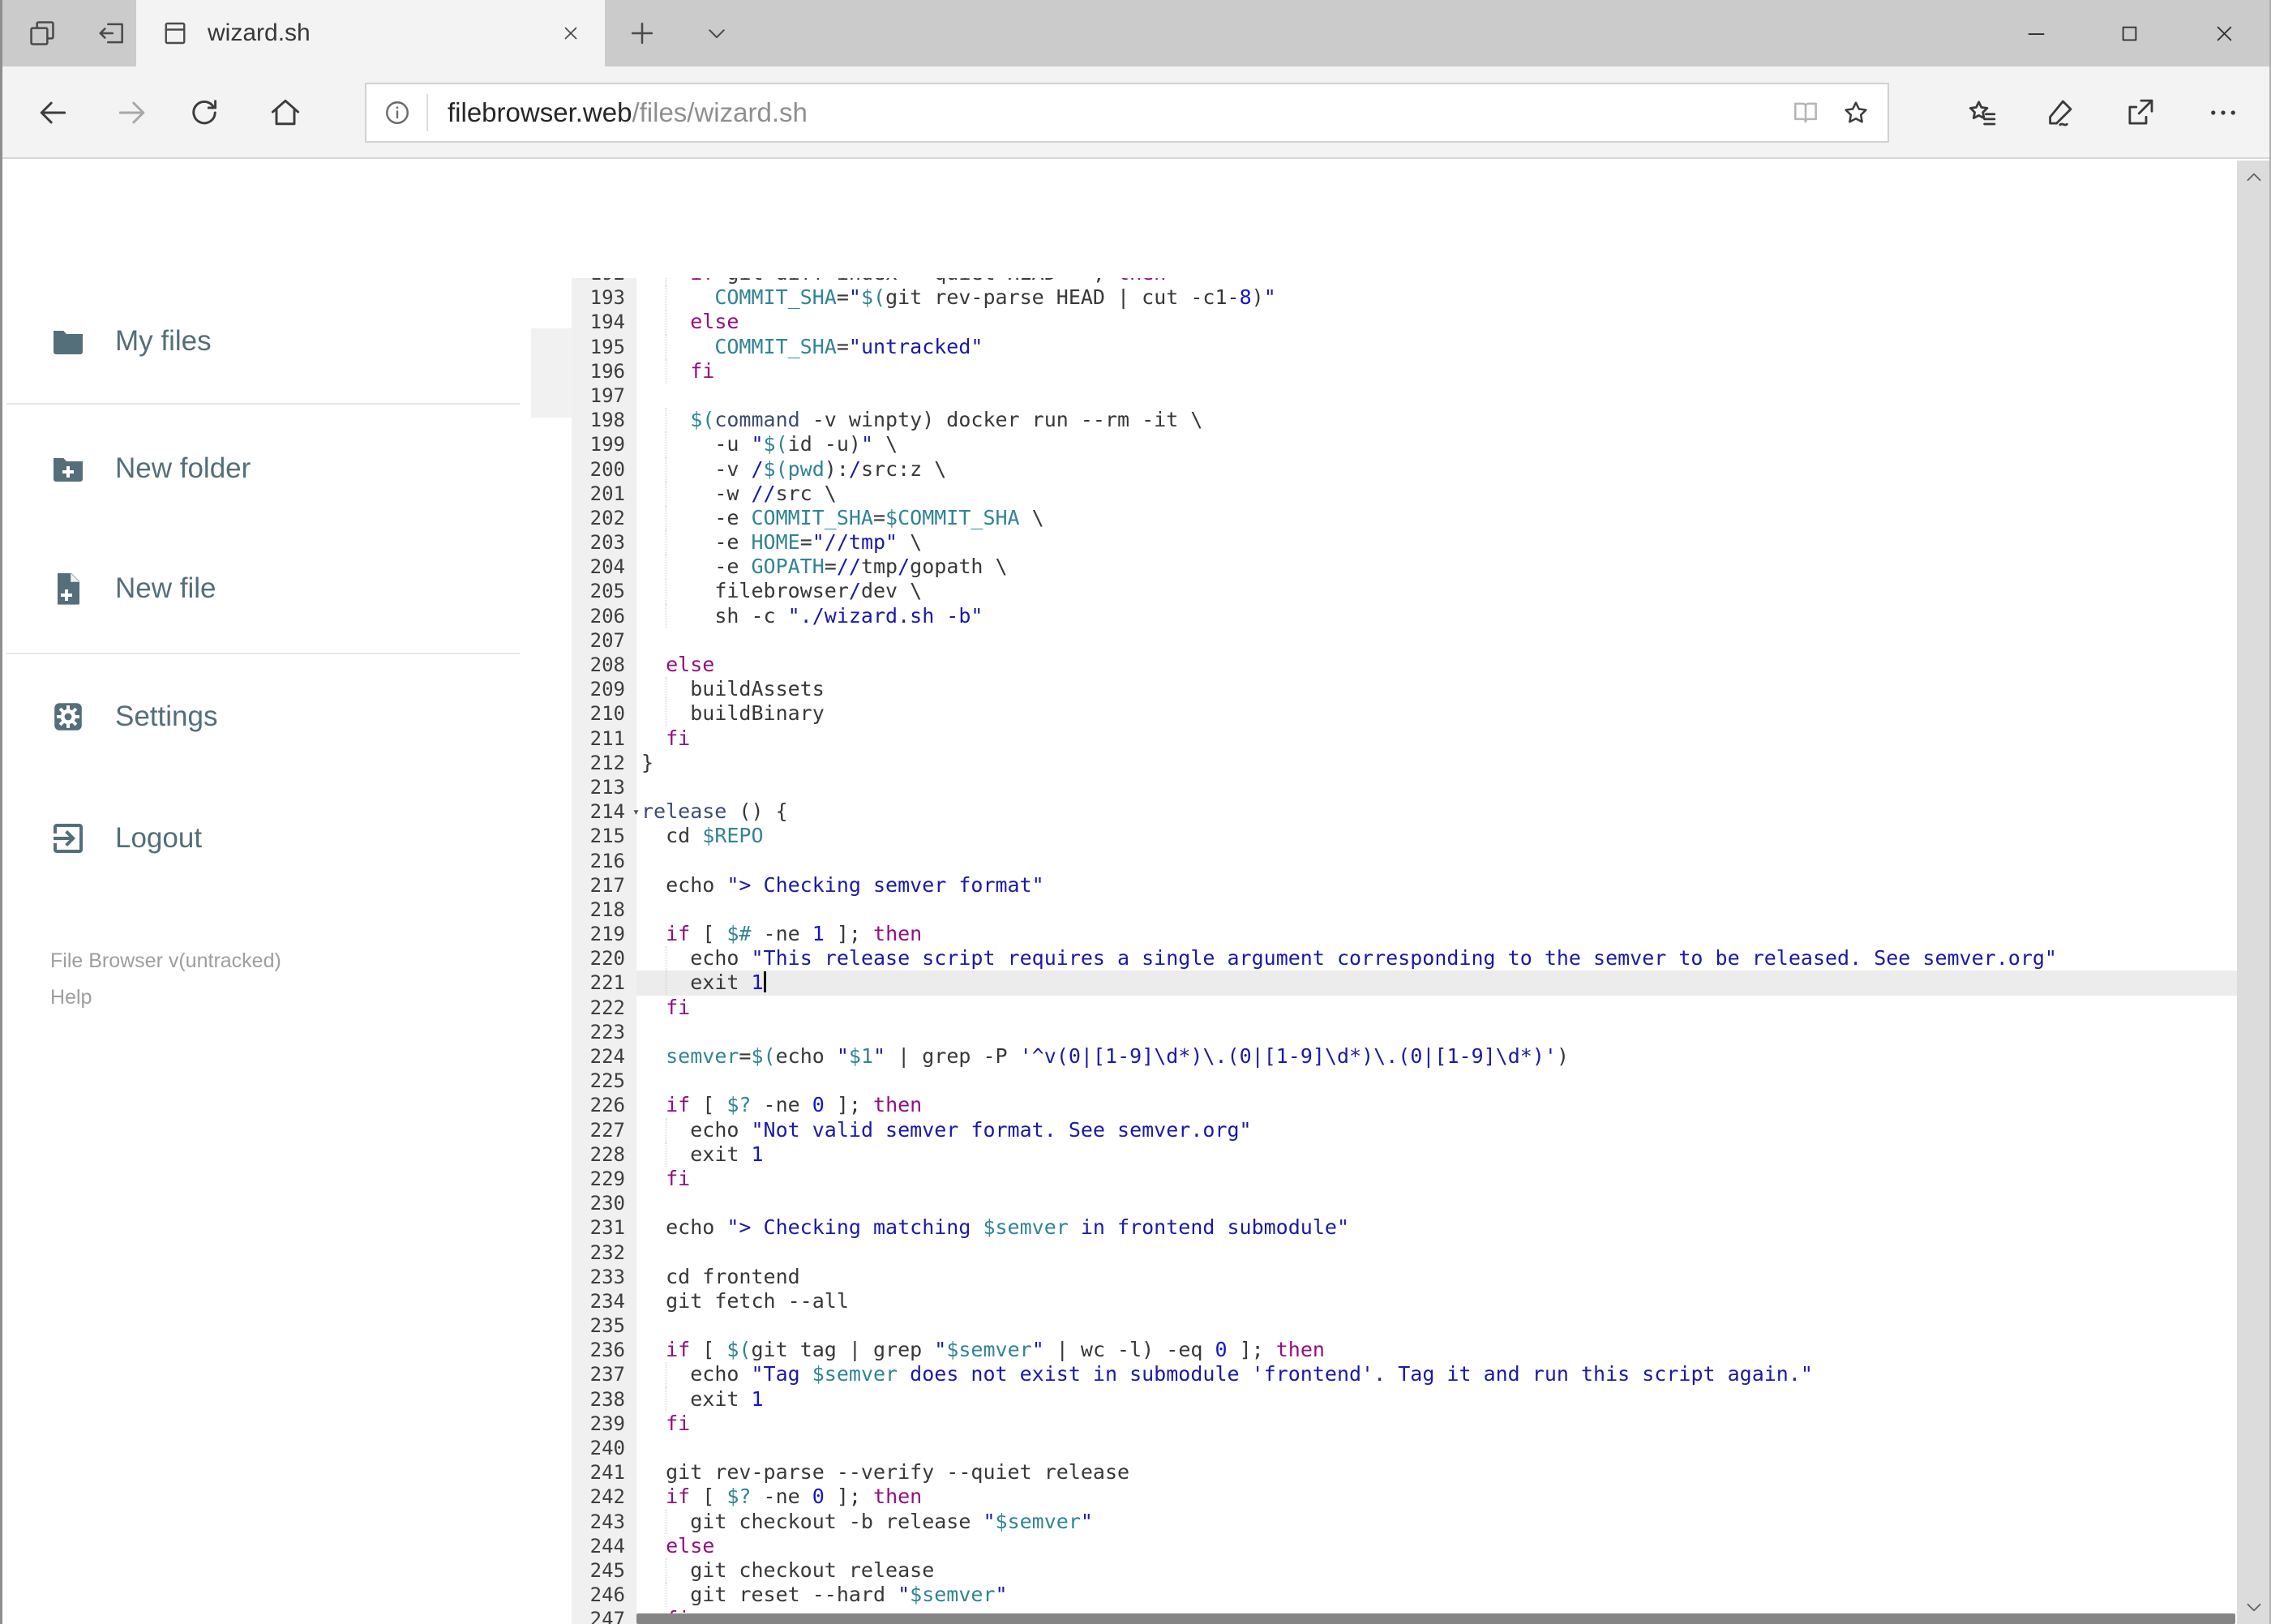  I want to click on code-line: 215 cd $REPO, so click(1404, 836).